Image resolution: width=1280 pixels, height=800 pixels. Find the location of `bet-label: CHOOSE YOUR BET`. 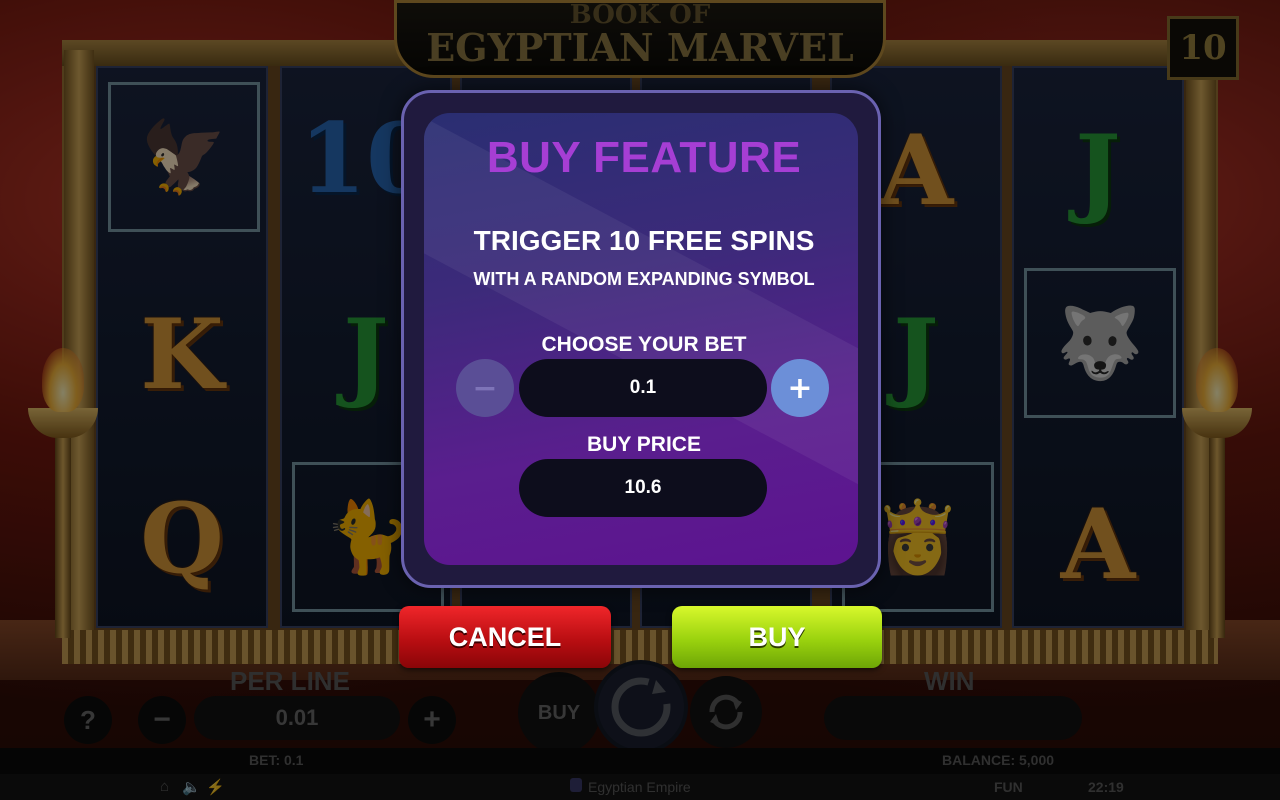

bet-label: CHOOSE YOUR BET is located at coordinates (644, 344).